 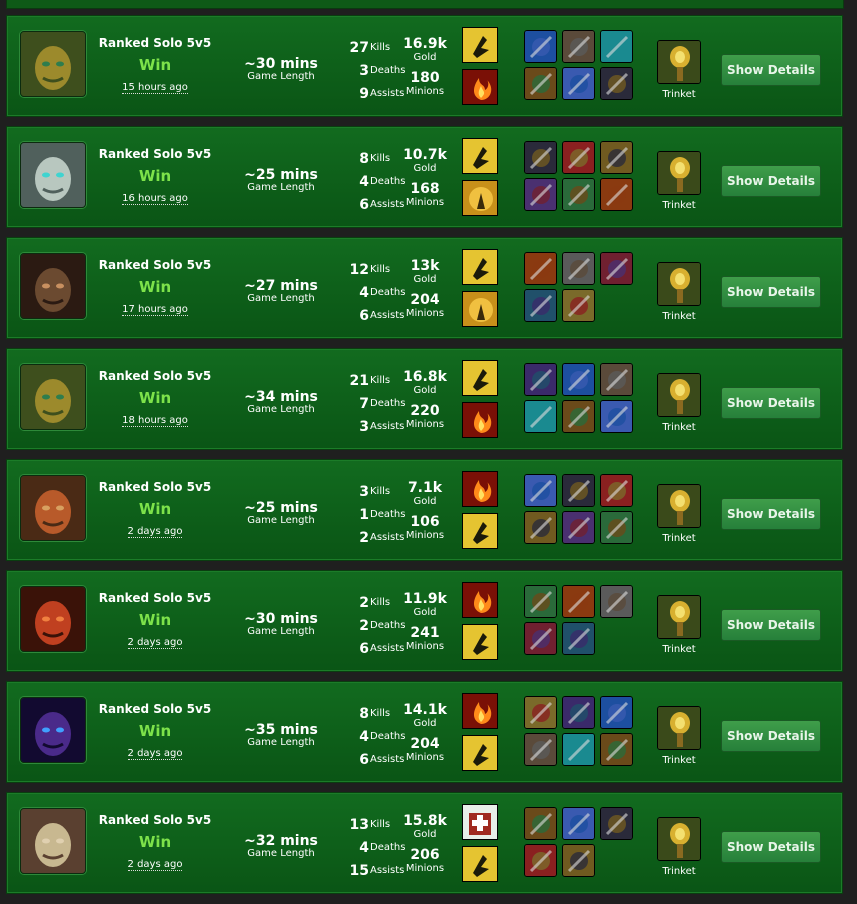 What do you see at coordinates (155, 421) in the screenshot?
I see `time-ago-text: 18 hours ago` at bounding box center [155, 421].